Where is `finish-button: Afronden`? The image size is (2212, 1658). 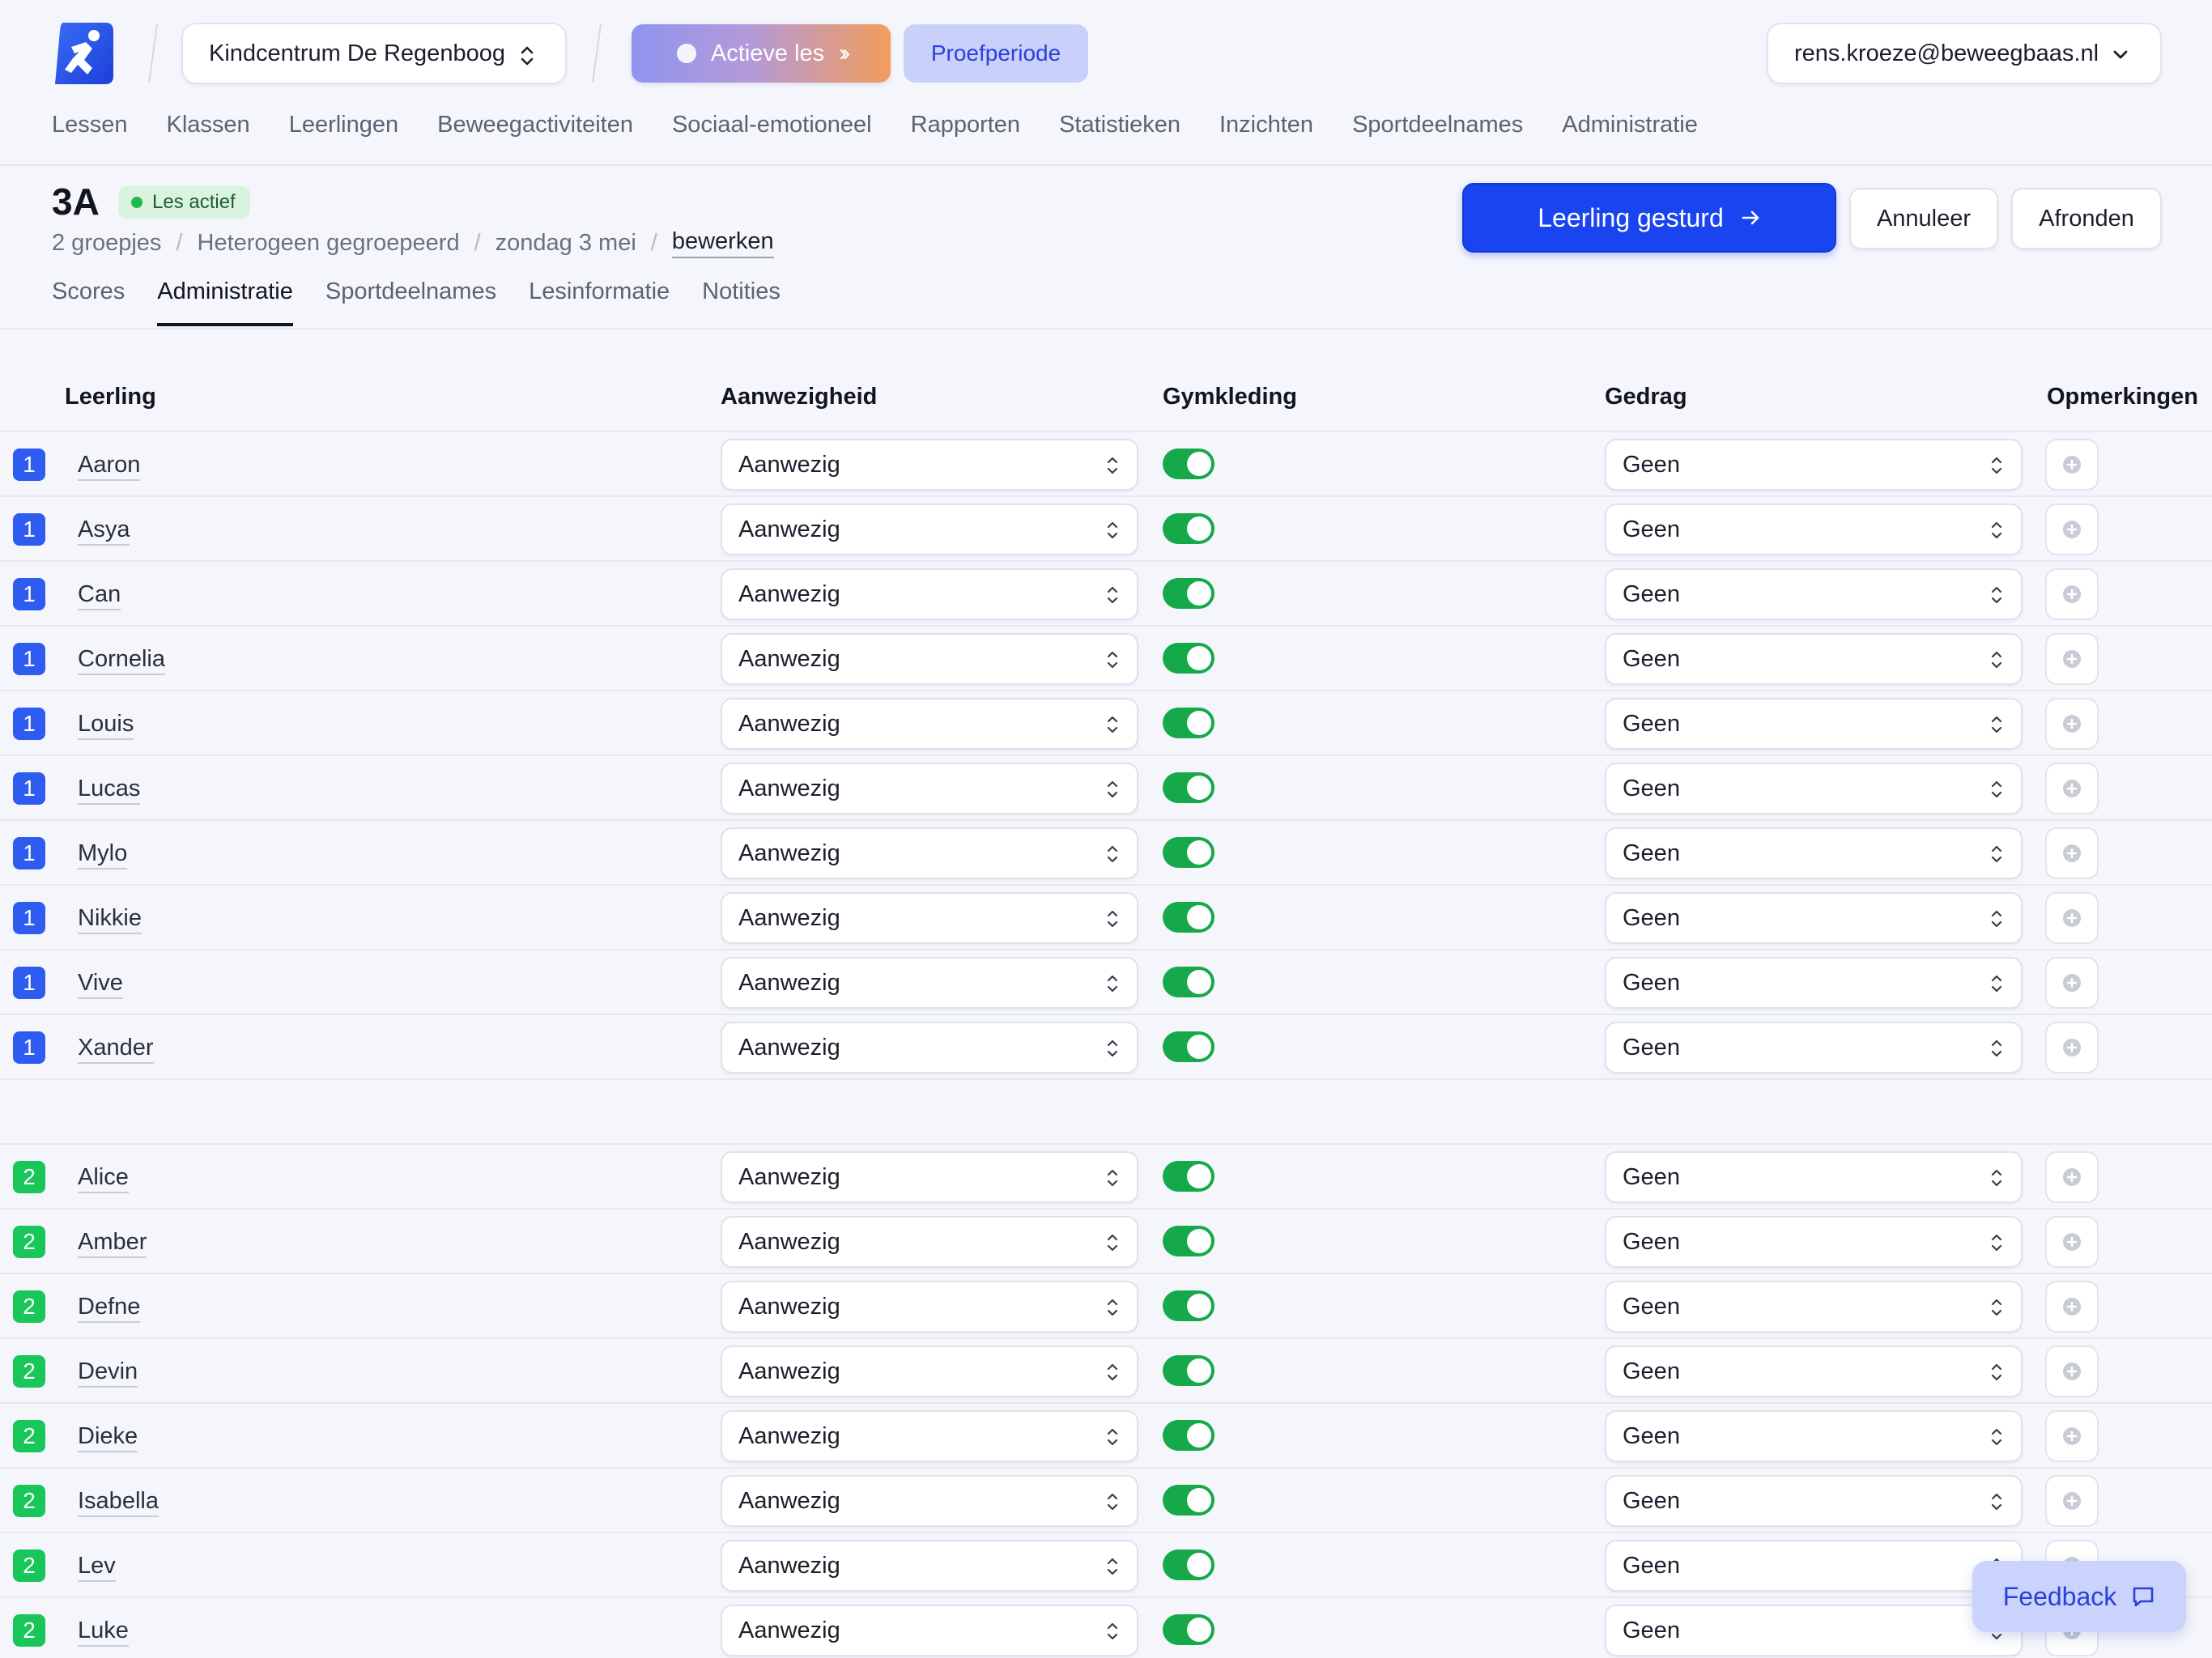
finish-button: Afronden is located at coordinates (2086, 218).